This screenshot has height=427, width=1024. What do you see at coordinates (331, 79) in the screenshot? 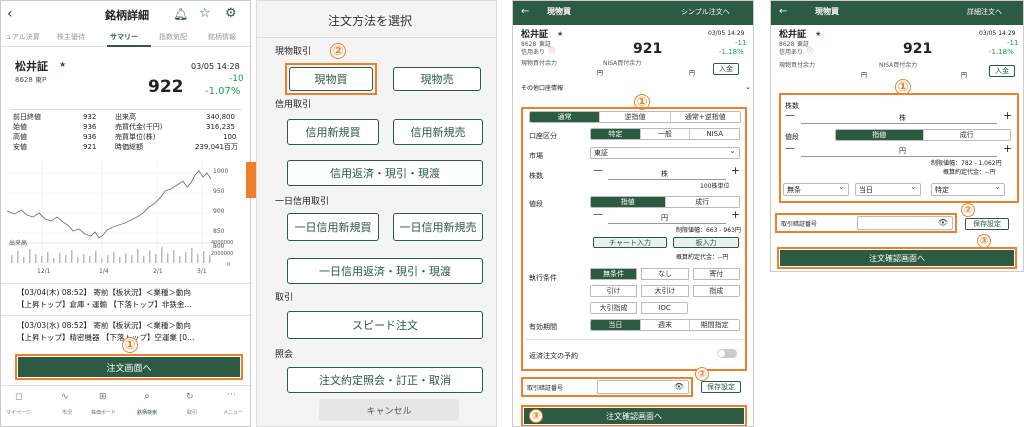
I see `cash-buy-button: 現物買` at bounding box center [331, 79].